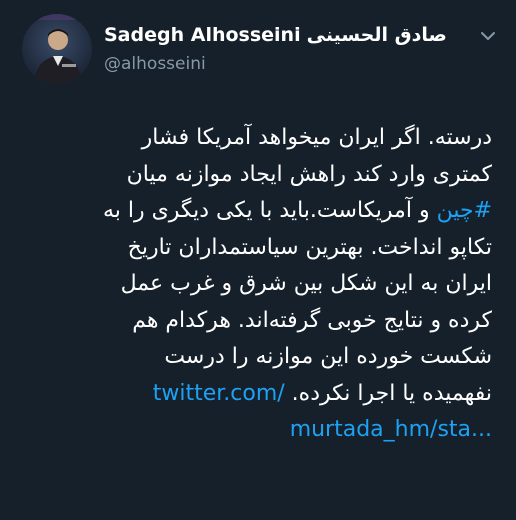 The image size is (516, 520). I want to click on author-name-row: Sadegh Alhosseini صادق الحسینی, so click(275, 35).